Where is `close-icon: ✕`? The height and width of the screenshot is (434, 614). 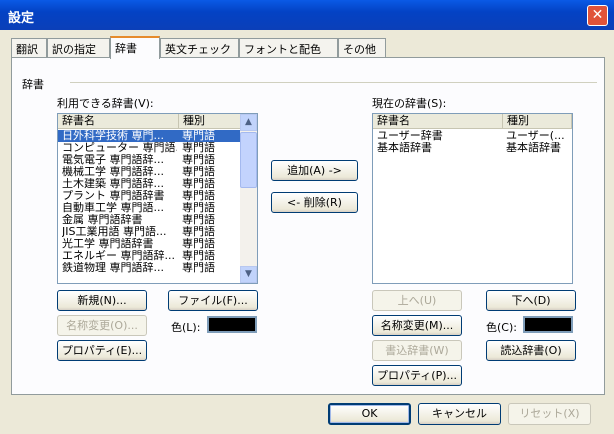 close-icon: ✕ is located at coordinates (597, 15).